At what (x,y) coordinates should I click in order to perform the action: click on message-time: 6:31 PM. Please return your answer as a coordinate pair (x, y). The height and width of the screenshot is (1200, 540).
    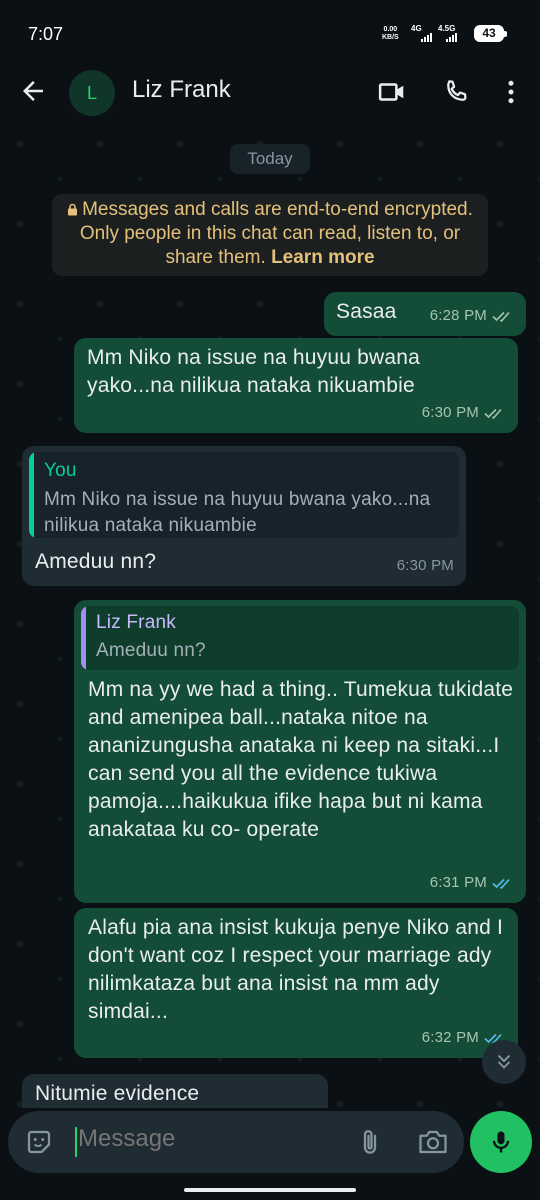
    Looking at the image, I should click on (458, 882).